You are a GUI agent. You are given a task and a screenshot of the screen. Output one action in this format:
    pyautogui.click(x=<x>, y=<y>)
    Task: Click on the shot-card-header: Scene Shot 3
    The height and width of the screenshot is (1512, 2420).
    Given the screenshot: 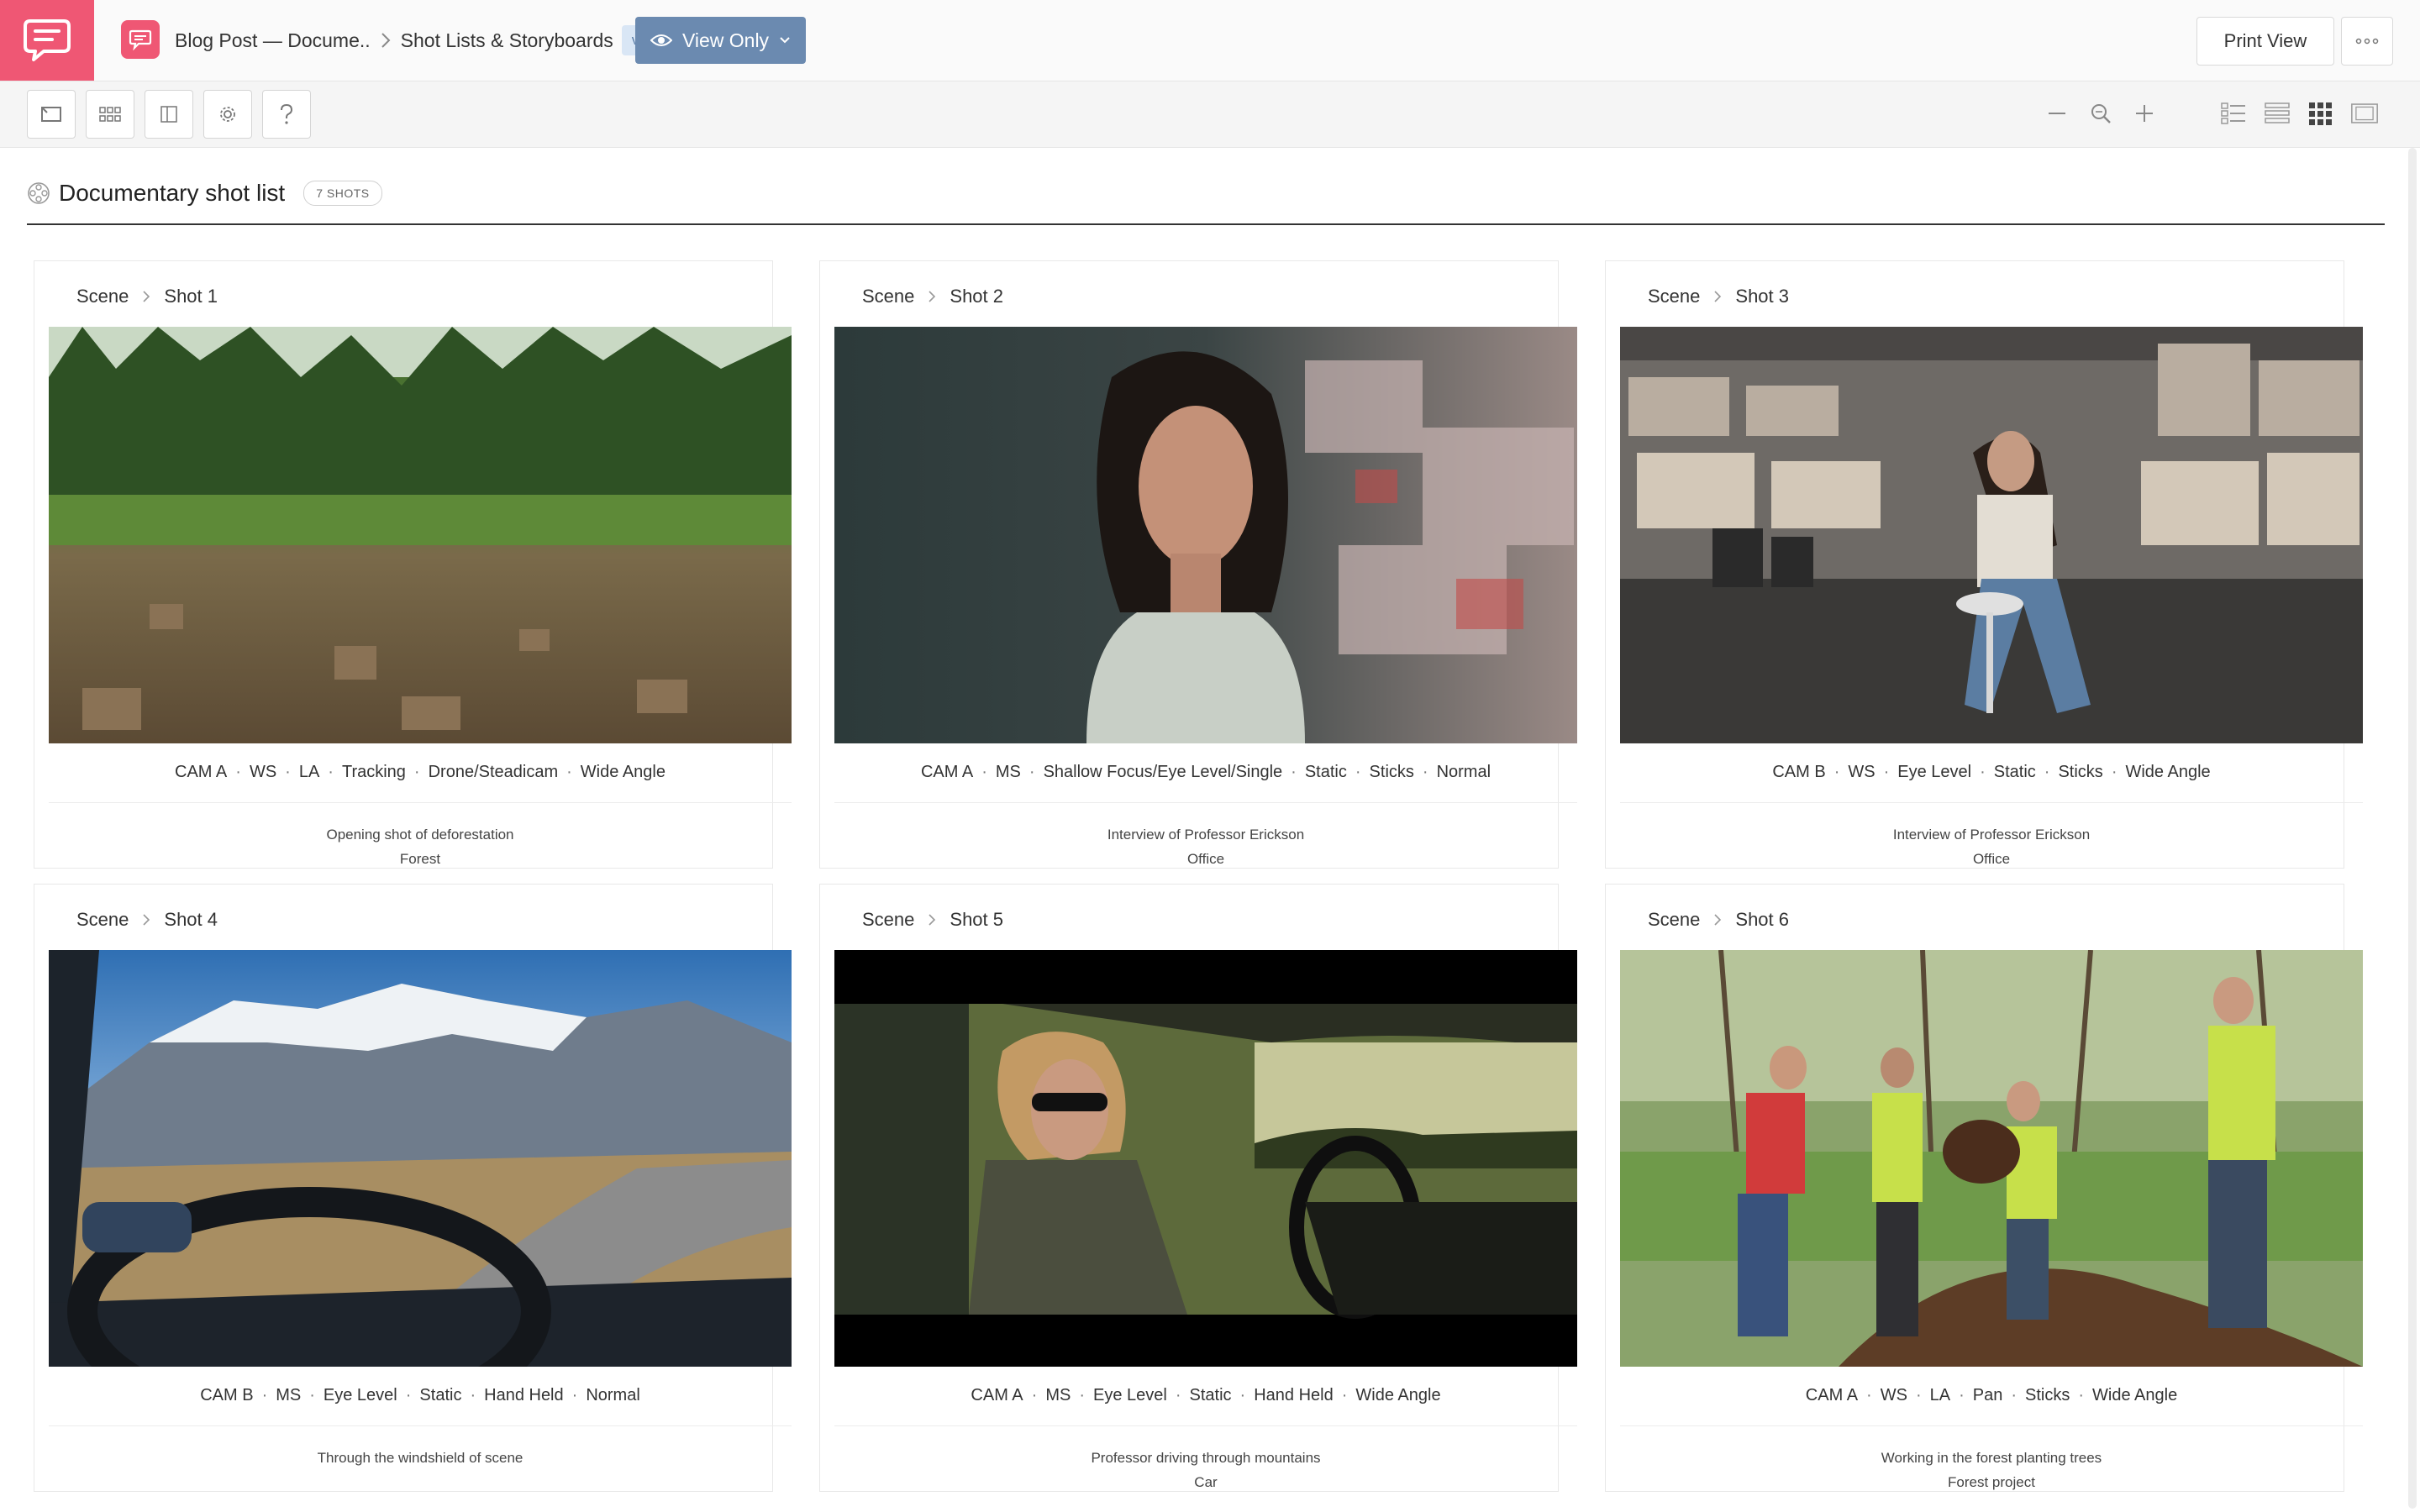 What is the action you would take?
    pyautogui.click(x=1718, y=296)
    